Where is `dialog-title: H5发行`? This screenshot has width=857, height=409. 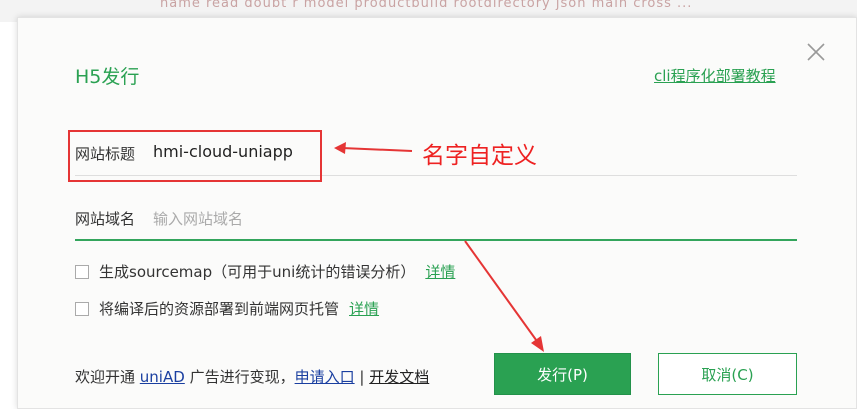 dialog-title: H5发行 is located at coordinates (107, 77).